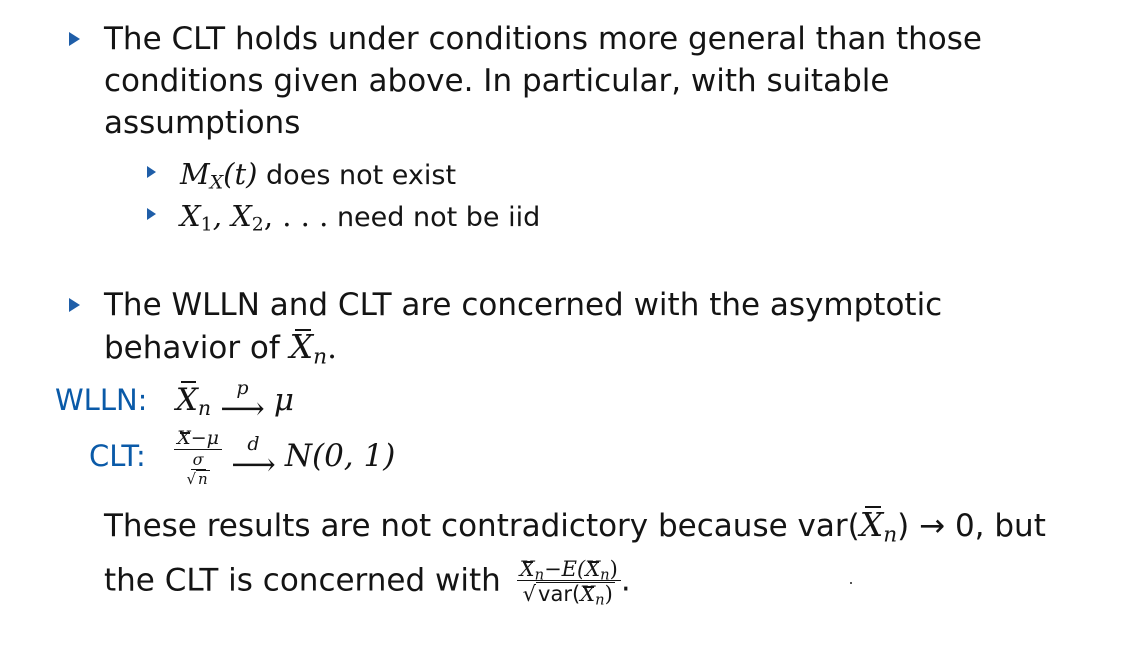 The width and height of the screenshot is (1136, 658). I want to click on math-subscript: X, so click(216, 182).